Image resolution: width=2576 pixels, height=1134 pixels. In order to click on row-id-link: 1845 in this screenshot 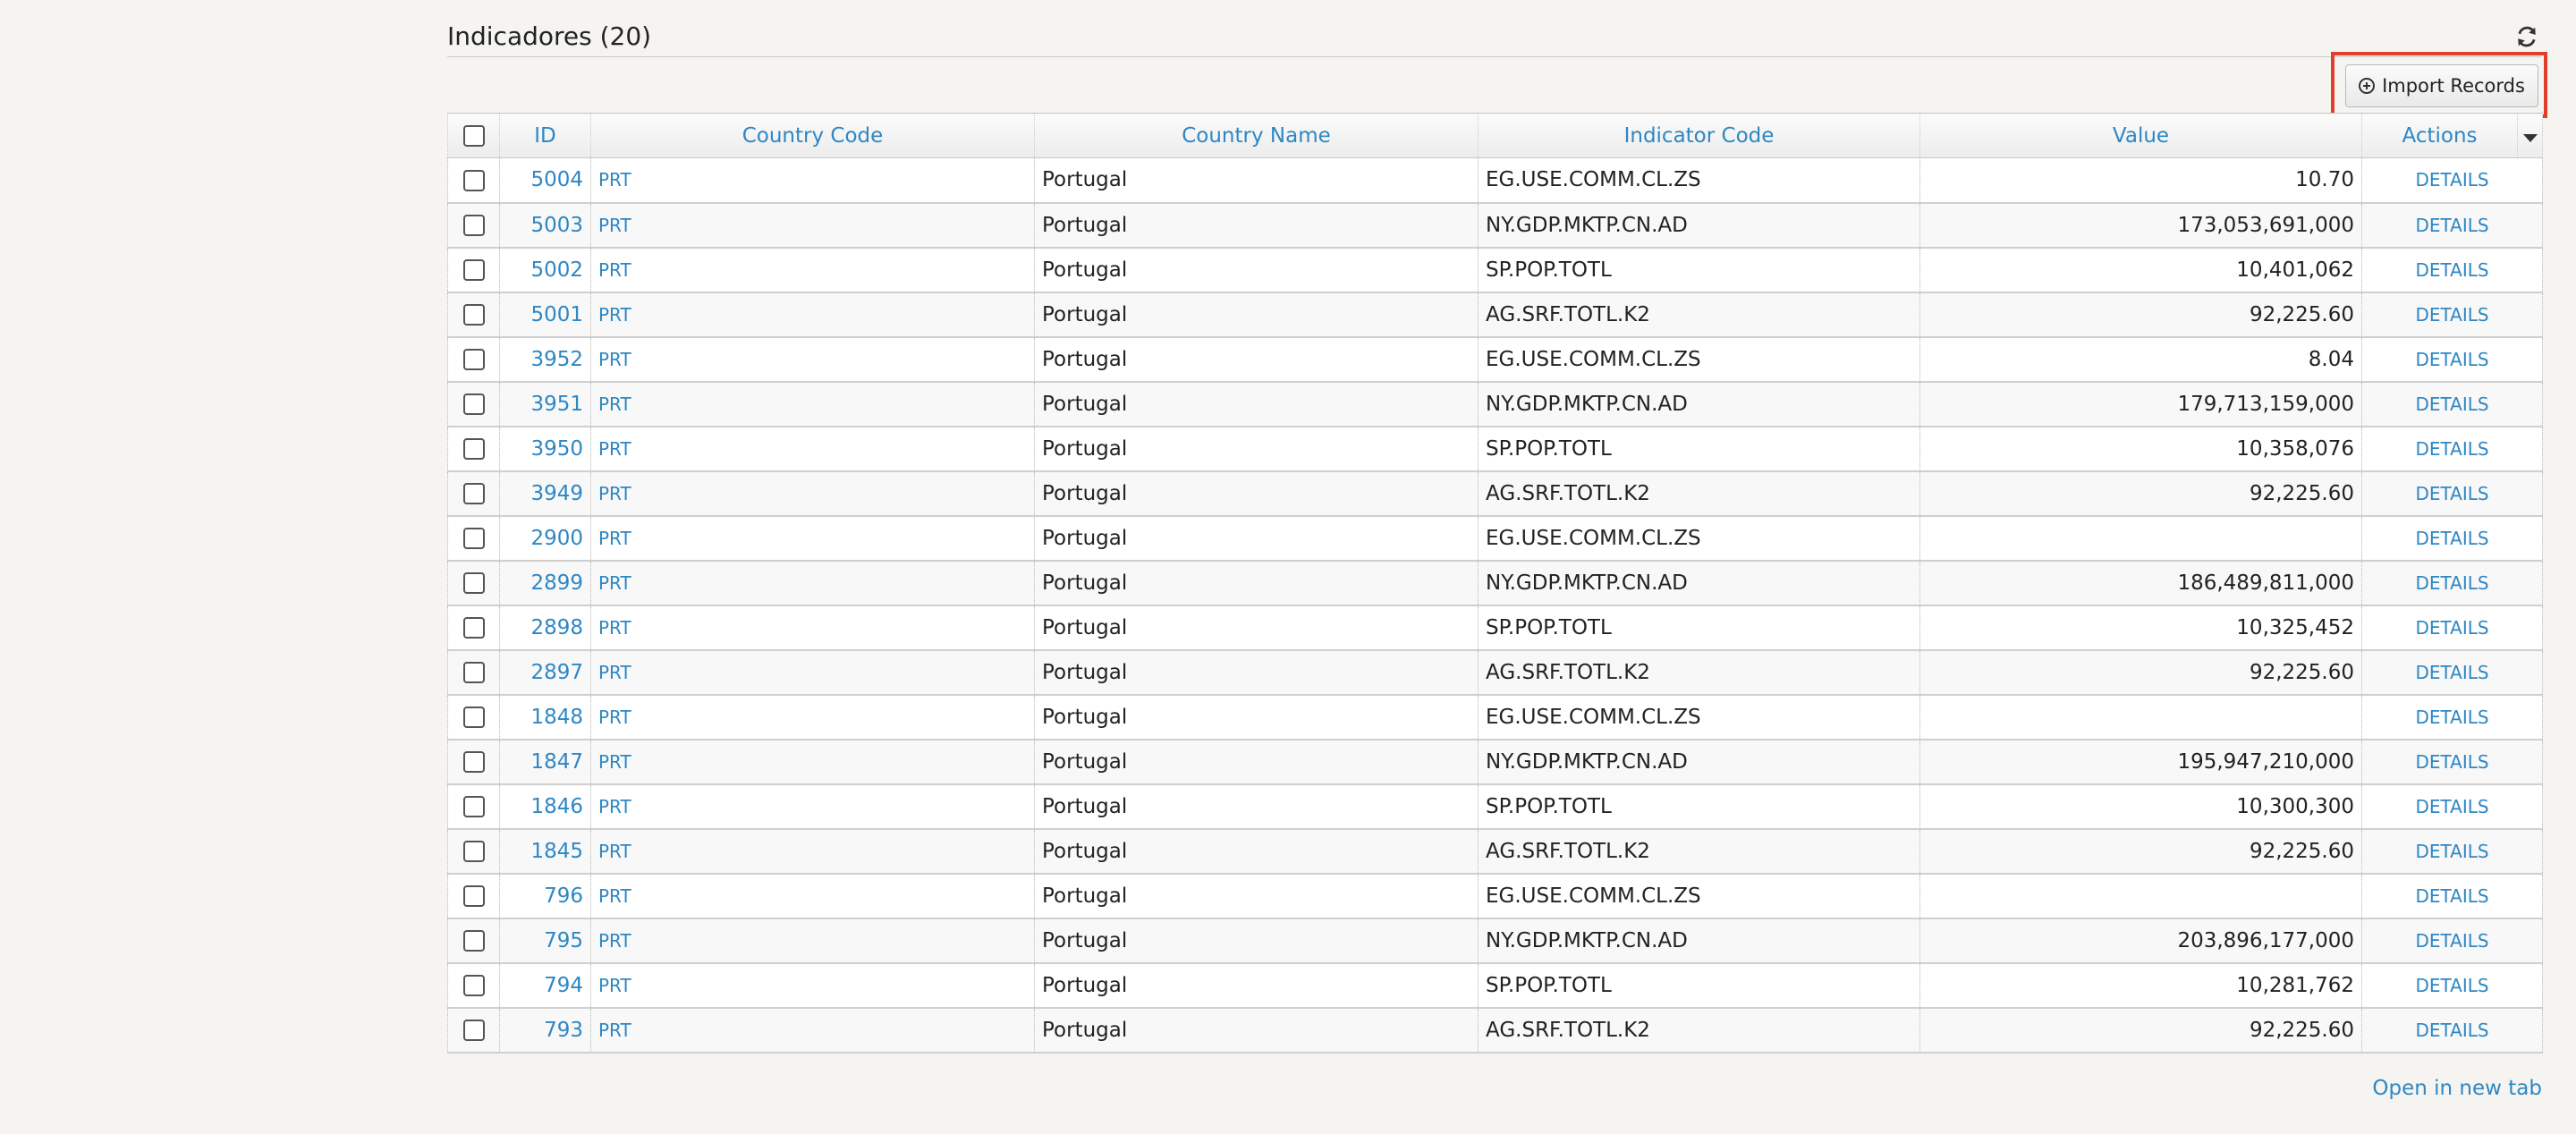, I will do `click(545, 851)`.